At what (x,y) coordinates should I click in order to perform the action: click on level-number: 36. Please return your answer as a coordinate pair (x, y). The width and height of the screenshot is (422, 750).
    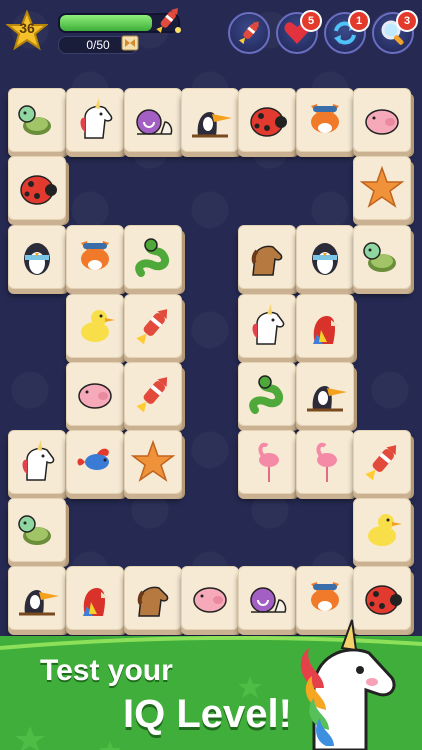
    Looking at the image, I should click on (27, 28).